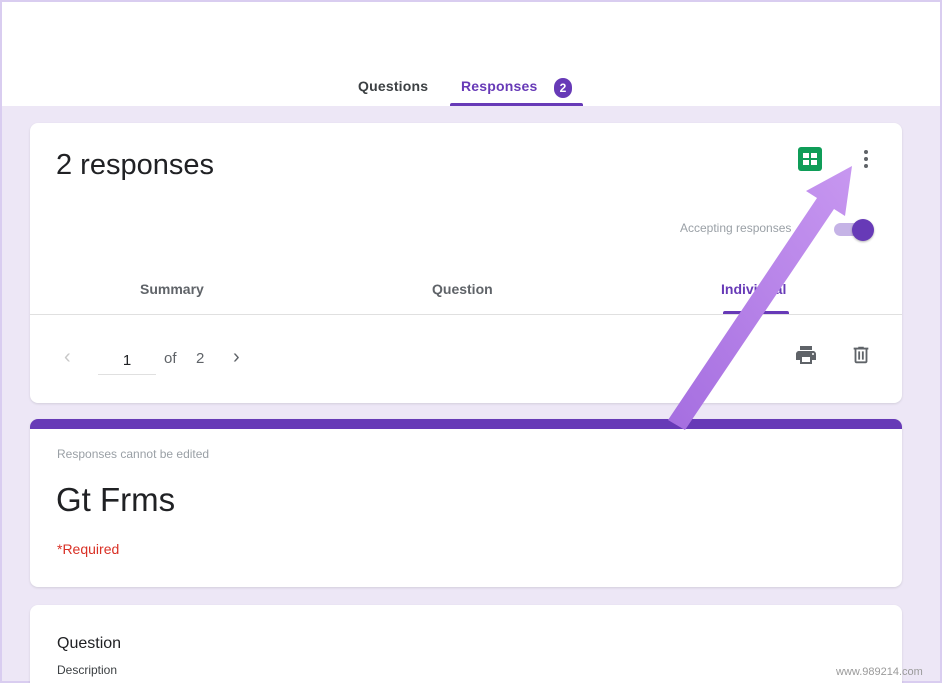 The height and width of the screenshot is (683, 942). Describe the element at coordinates (466, 644) in the screenshot. I see `question-card: Question Description` at that location.